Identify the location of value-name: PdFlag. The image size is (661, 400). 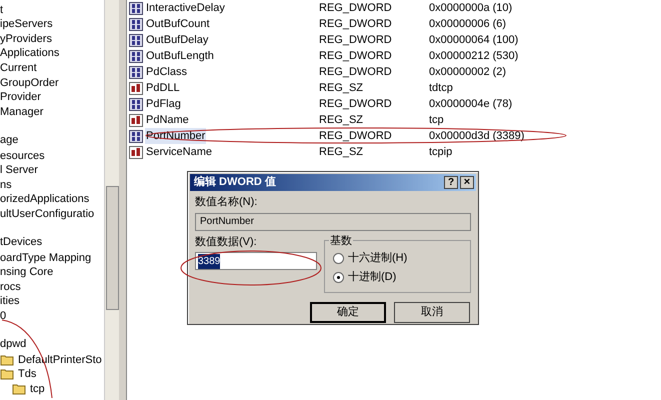
(163, 104).